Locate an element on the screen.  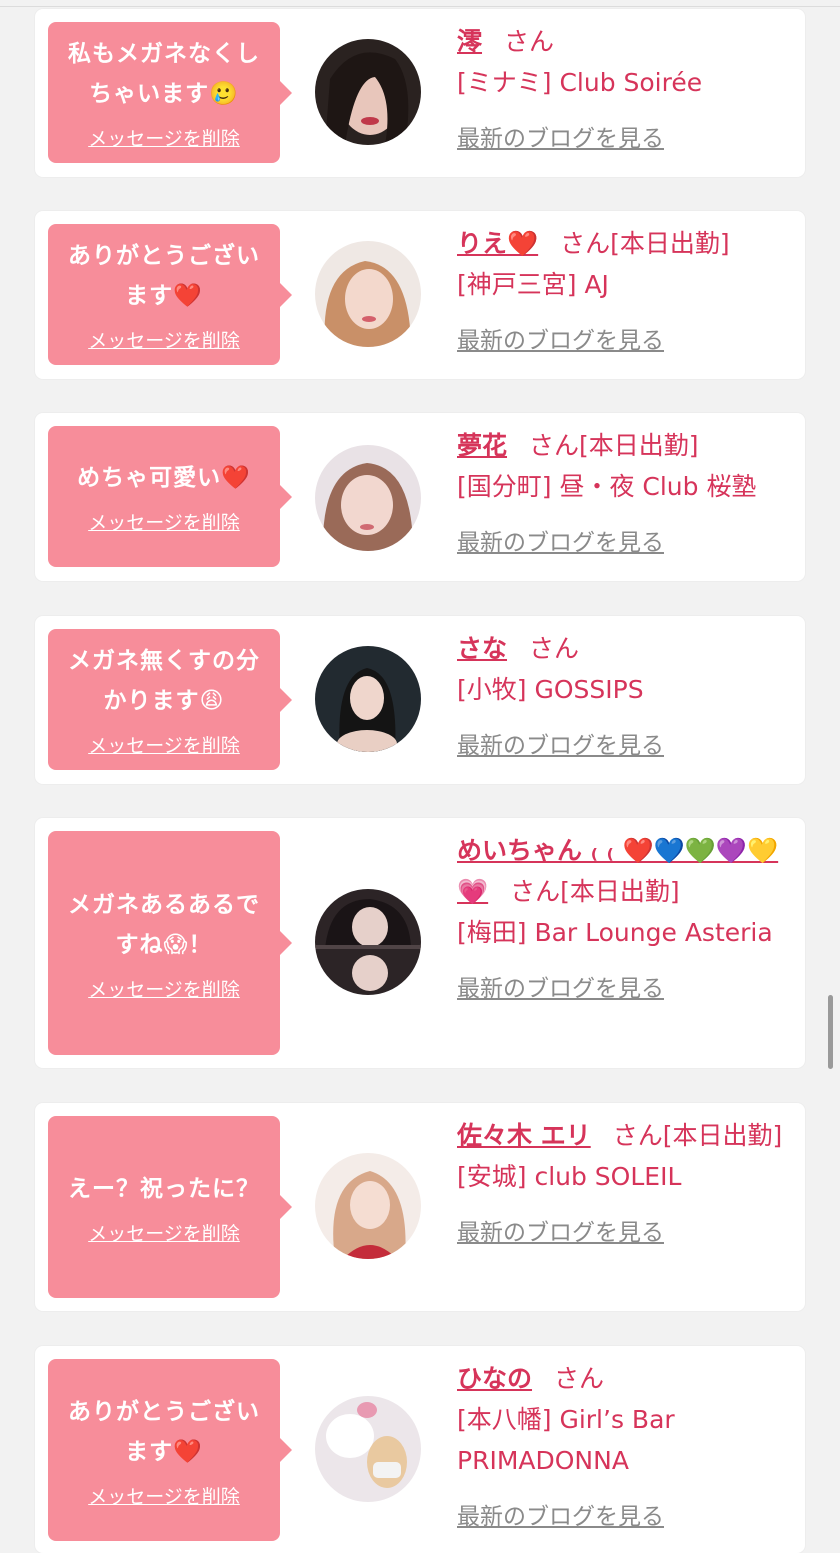
top-divider is located at coordinates (420, 3).